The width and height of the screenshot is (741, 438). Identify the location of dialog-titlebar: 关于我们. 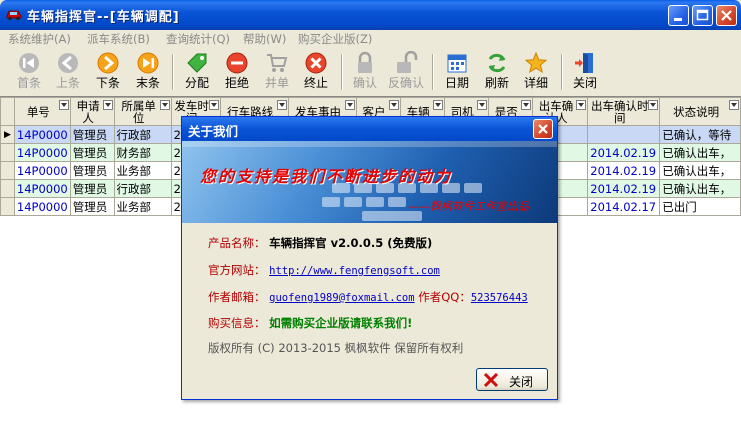
(369, 129).